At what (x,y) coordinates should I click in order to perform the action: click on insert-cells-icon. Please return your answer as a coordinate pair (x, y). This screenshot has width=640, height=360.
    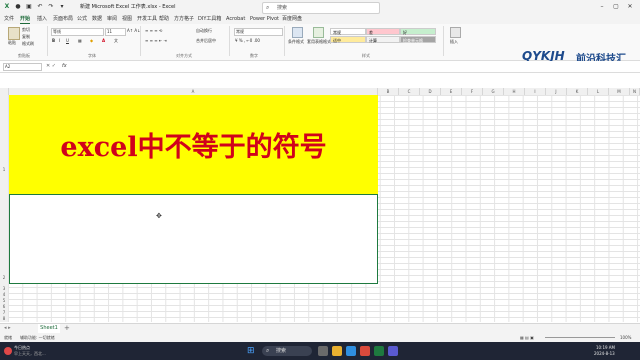
    Looking at the image, I should click on (455, 32).